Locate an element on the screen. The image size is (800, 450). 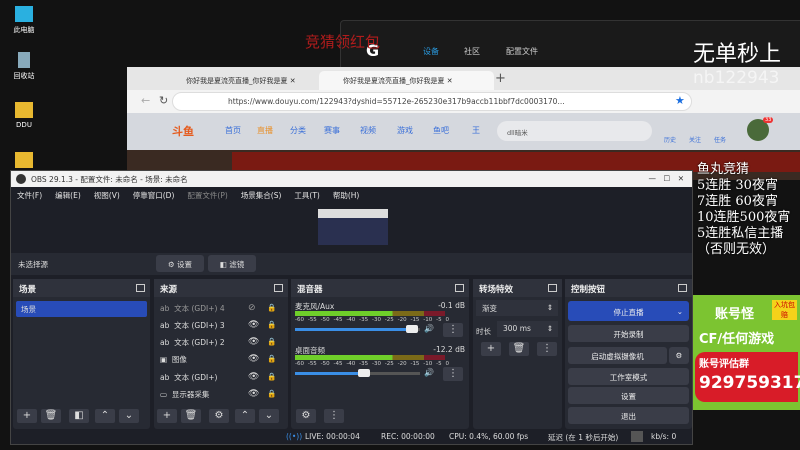
menu-edit: 编辑(E) is located at coordinates (68, 196).